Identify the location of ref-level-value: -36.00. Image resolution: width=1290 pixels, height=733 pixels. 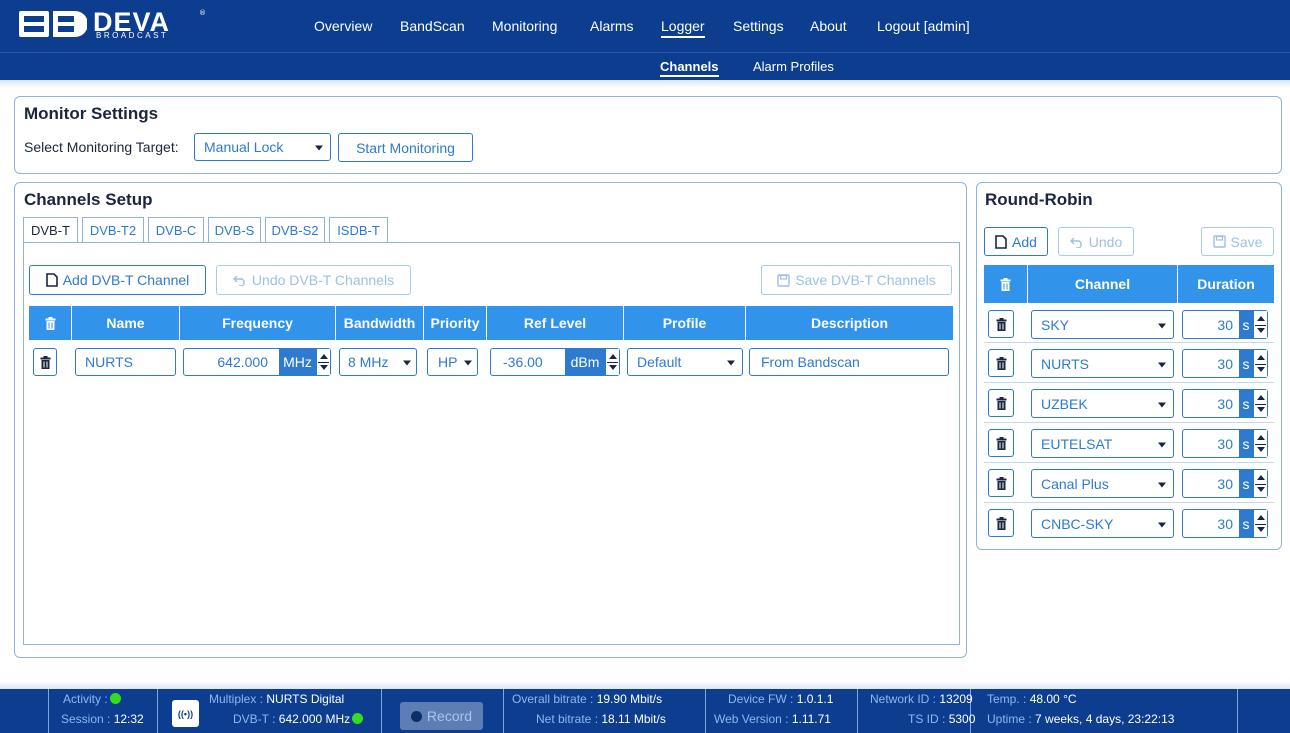
(523, 362).